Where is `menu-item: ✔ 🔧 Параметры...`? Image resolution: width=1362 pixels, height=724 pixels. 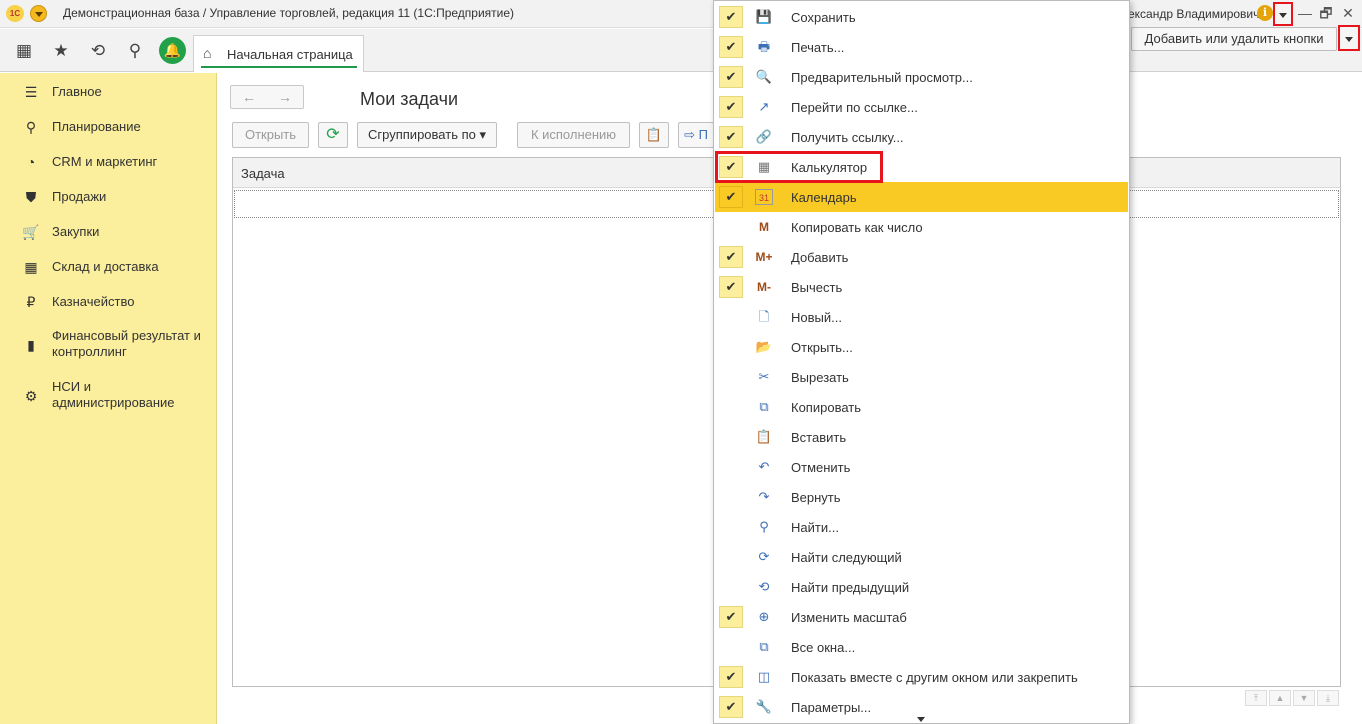
menu-item: ✔ 🔧 Параметры... is located at coordinates (921, 707).